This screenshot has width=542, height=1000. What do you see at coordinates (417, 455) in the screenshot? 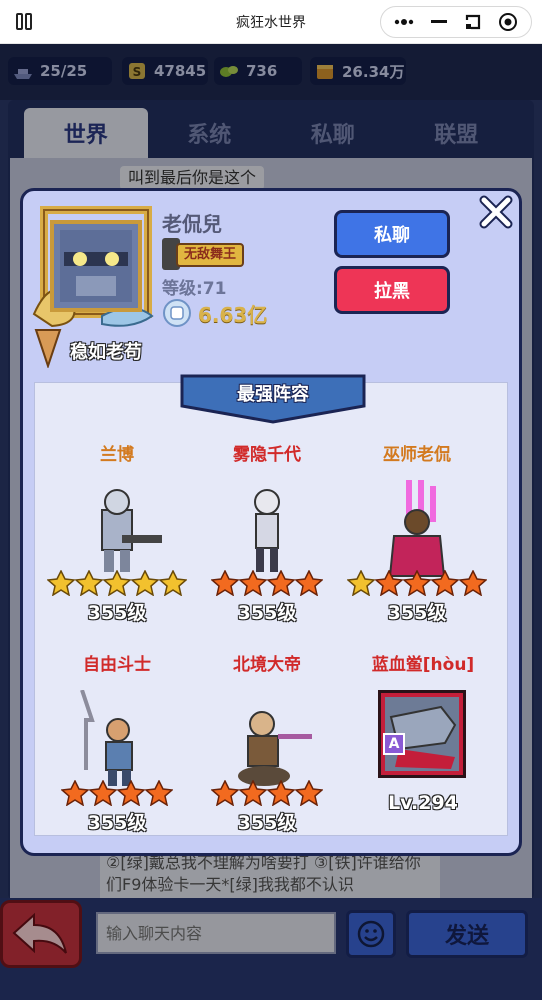
I see `hero-name: 巫师老侃` at bounding box center [417, 455].